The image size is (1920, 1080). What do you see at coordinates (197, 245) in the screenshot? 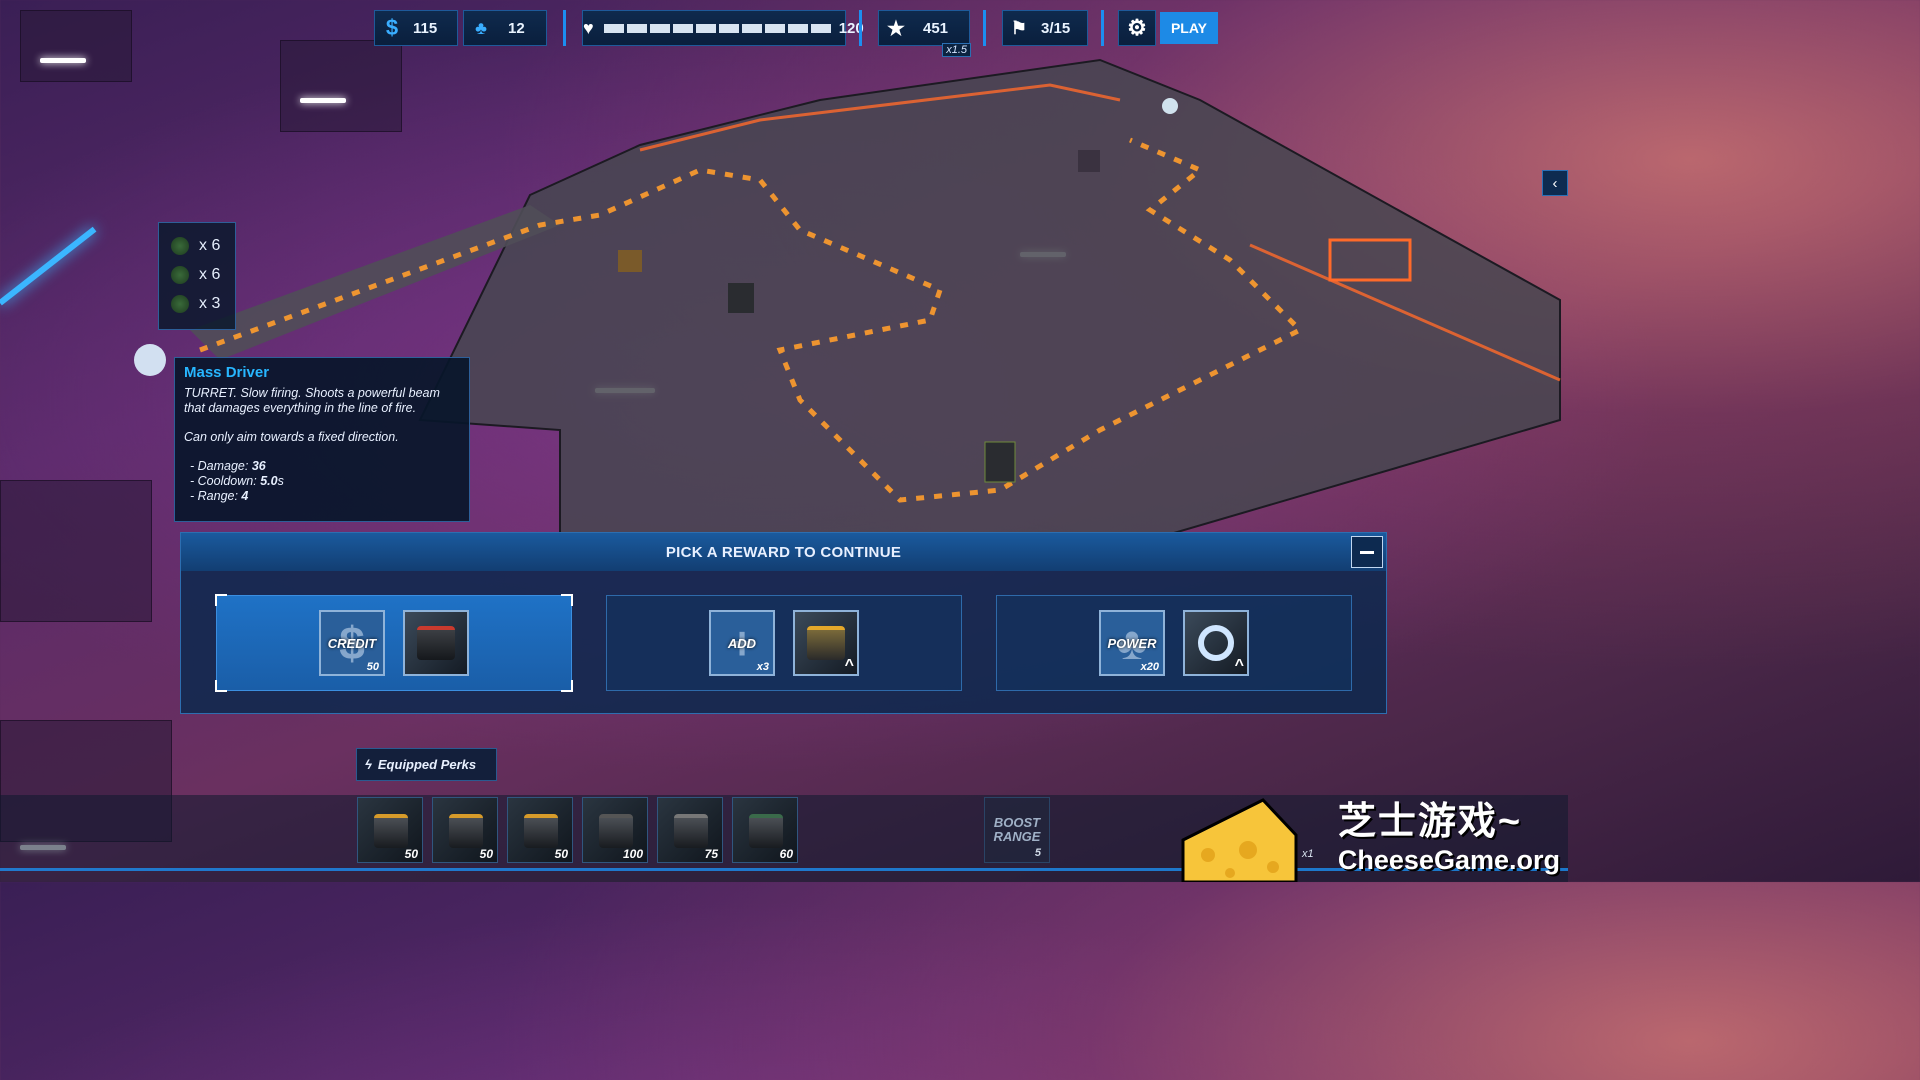
I see `enemy-entry: x 6` at bounding box center [197, 245].